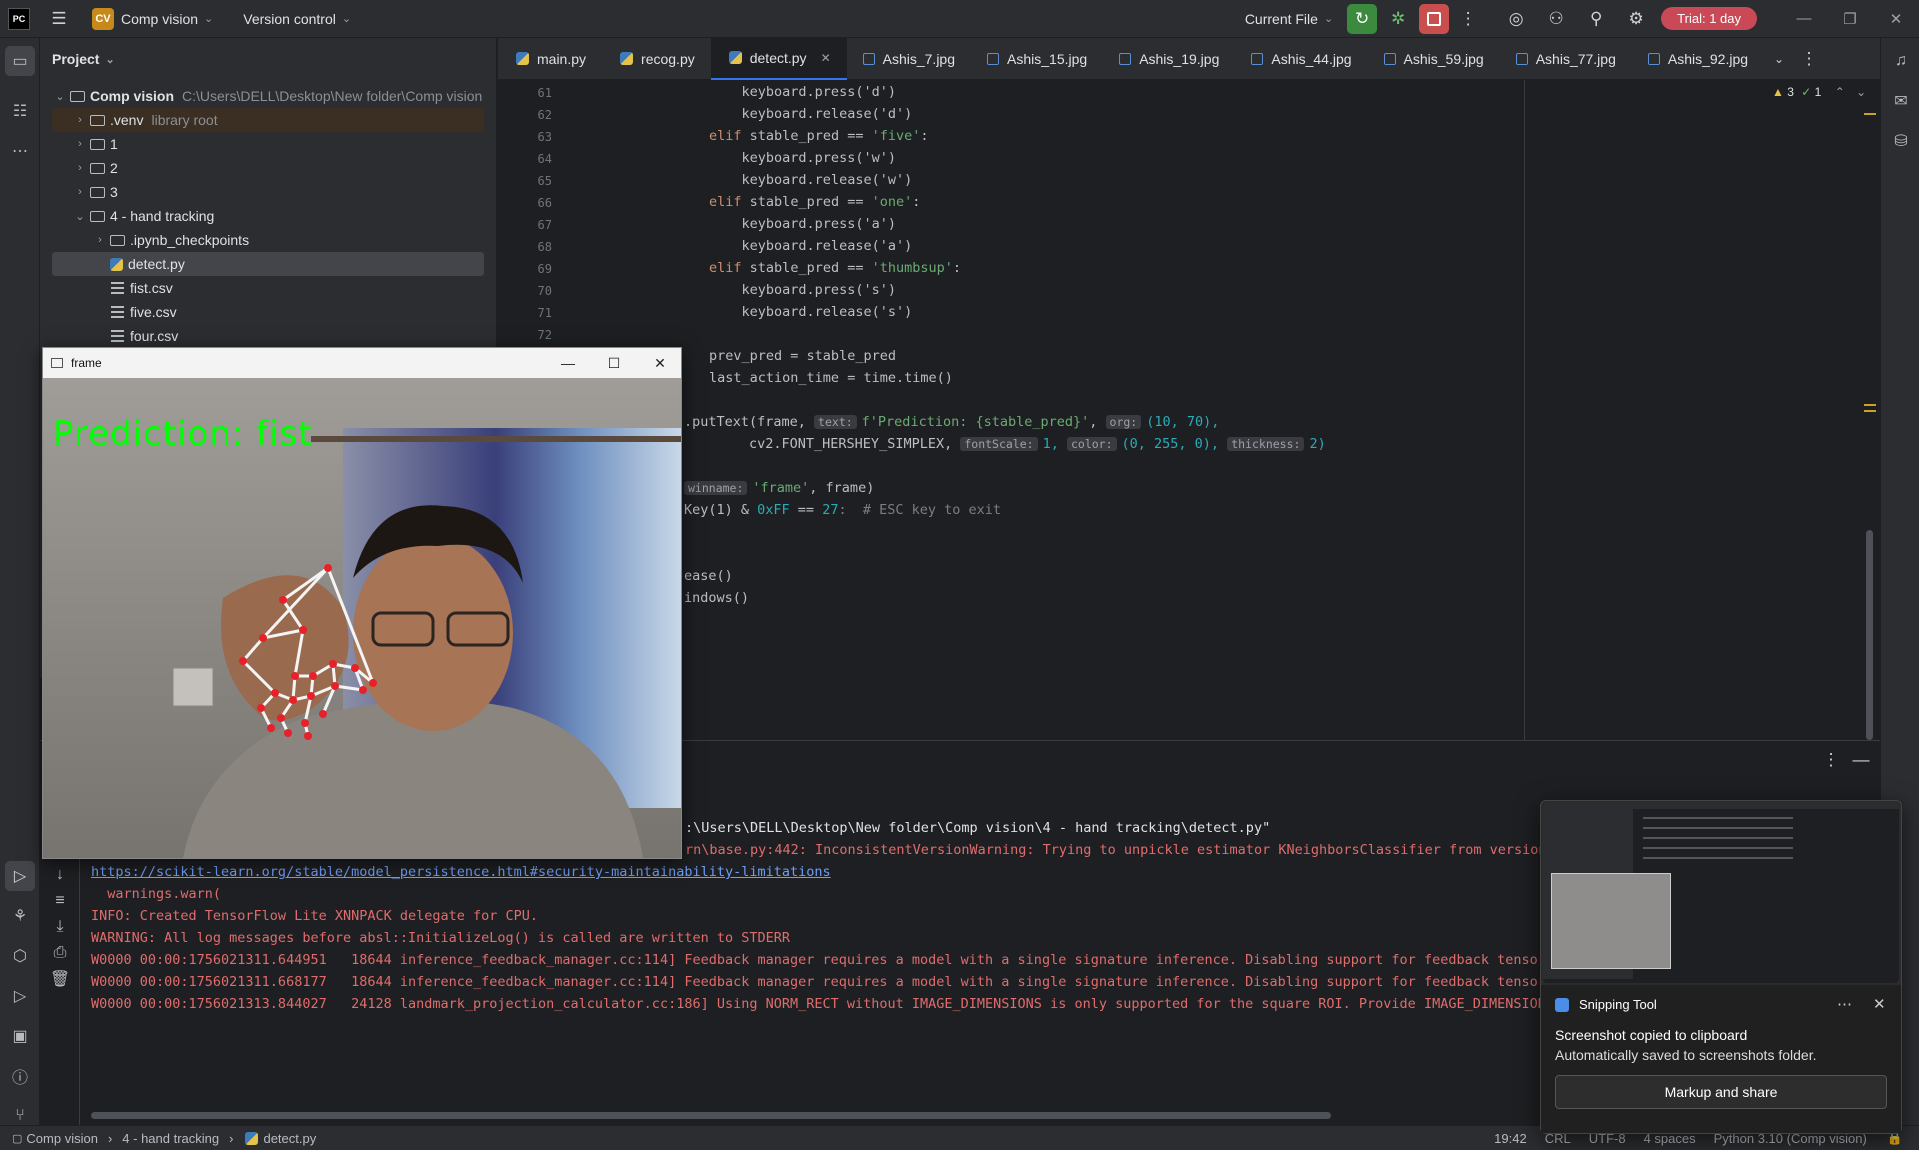 The height and width of the screenshot is (1150, 1919). What do you see at coordinates (1809, 59) in the screenshot?
I see `tab-more-icon: ⋮` at bounding box center [1809, 59].